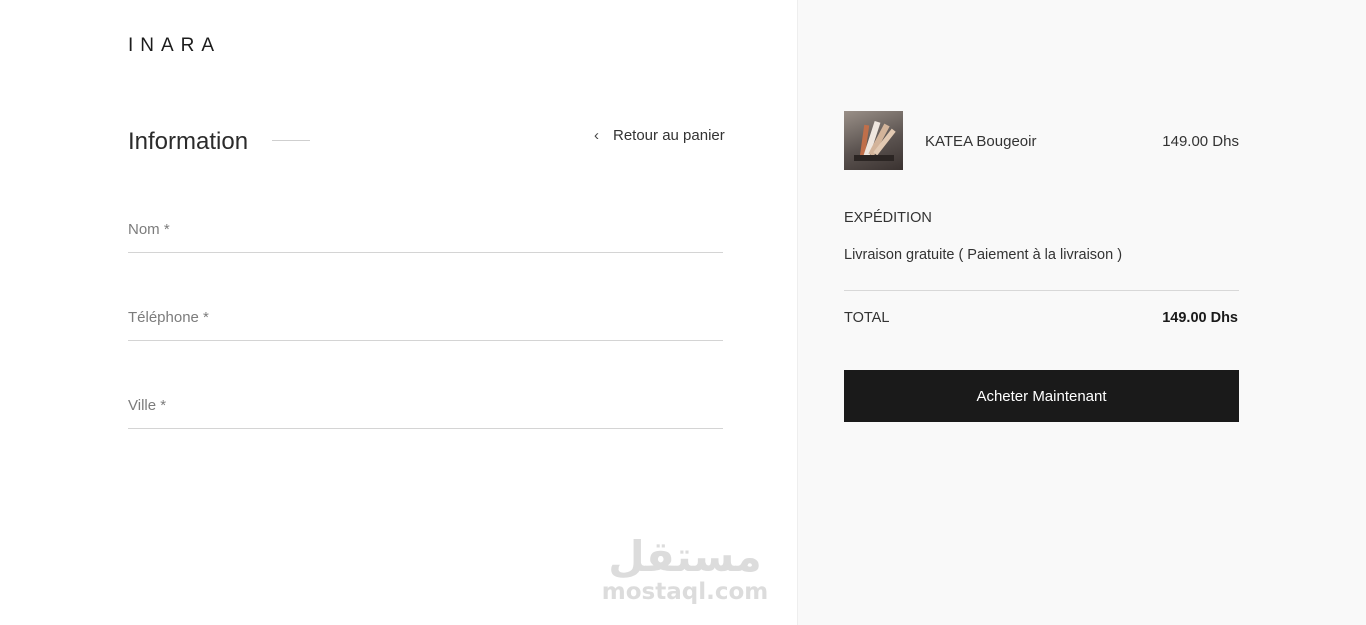 The image size is (1366, 625). Describe the element at coordinates (1200, 141) in the screenshot. I see `product-price: 149.00 Dhs` at that location.